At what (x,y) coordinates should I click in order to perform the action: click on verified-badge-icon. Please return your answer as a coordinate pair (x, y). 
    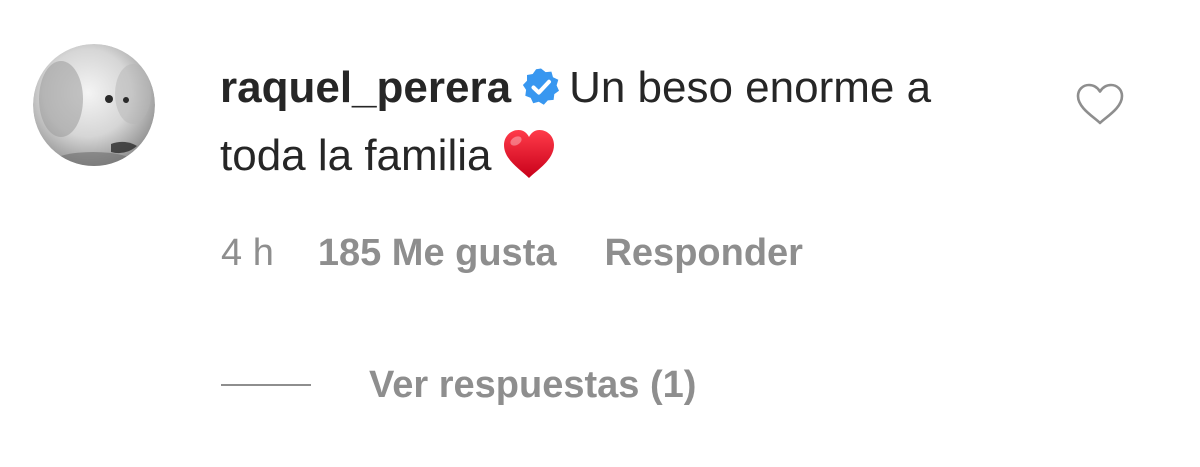
    Looking at the image, I should click on (541, 86).